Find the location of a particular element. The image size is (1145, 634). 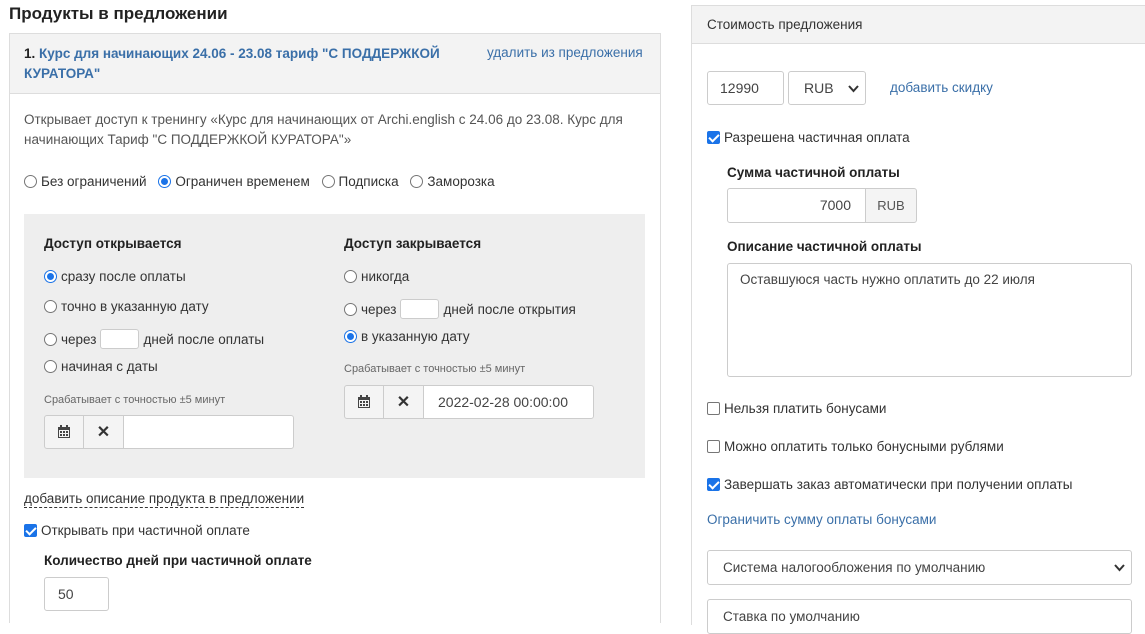

partial-days-title: Количество дней при частичной оплате is located at coordinates (178, 560).